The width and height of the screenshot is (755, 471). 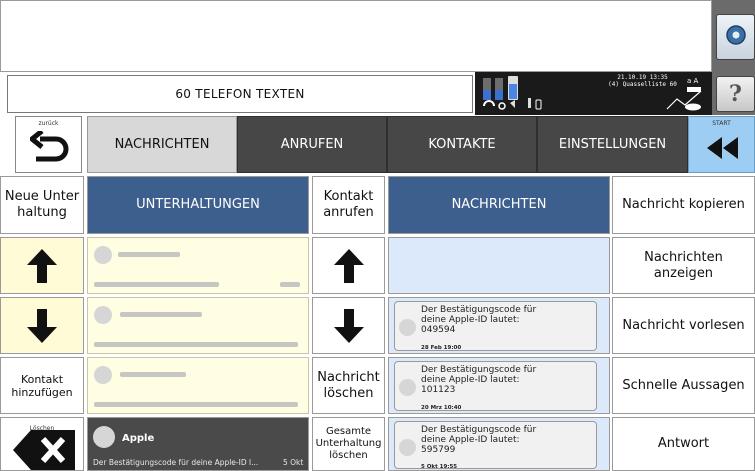 I want to click on back-button: zurück, so click(x=48, y=144).